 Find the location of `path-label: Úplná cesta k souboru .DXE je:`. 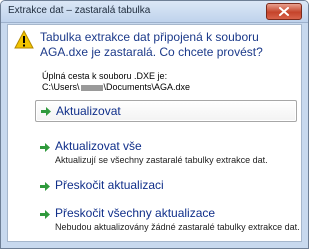

path-label: Úplná cesta k souboru .DXE je: is located at coordinates (105, 76).